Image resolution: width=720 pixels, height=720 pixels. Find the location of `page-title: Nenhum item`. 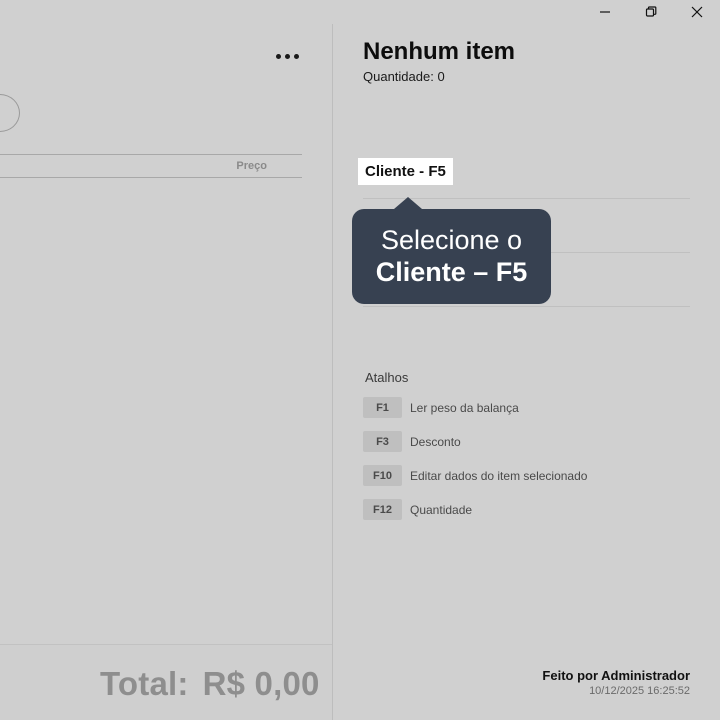

page-title: Nenhum item is located at coordinates (439, 51).